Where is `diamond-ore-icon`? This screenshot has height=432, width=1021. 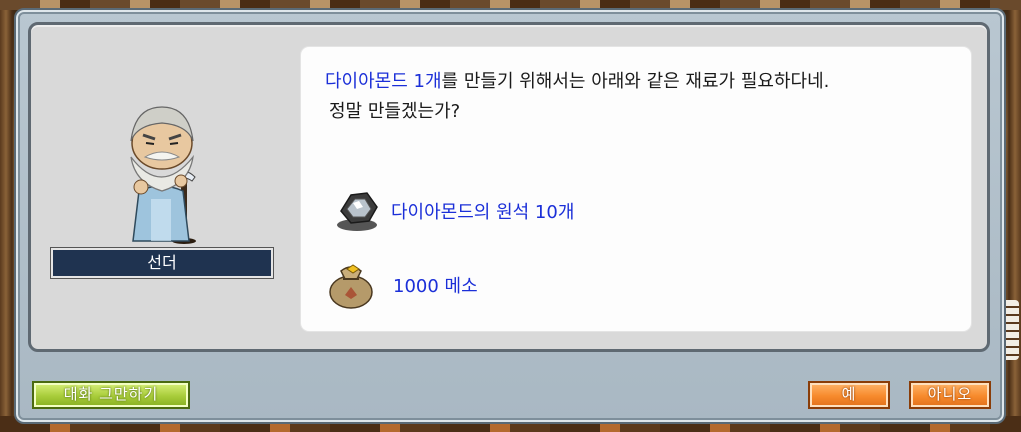
diamond-ore-icon is located at coordinates (357, 211).